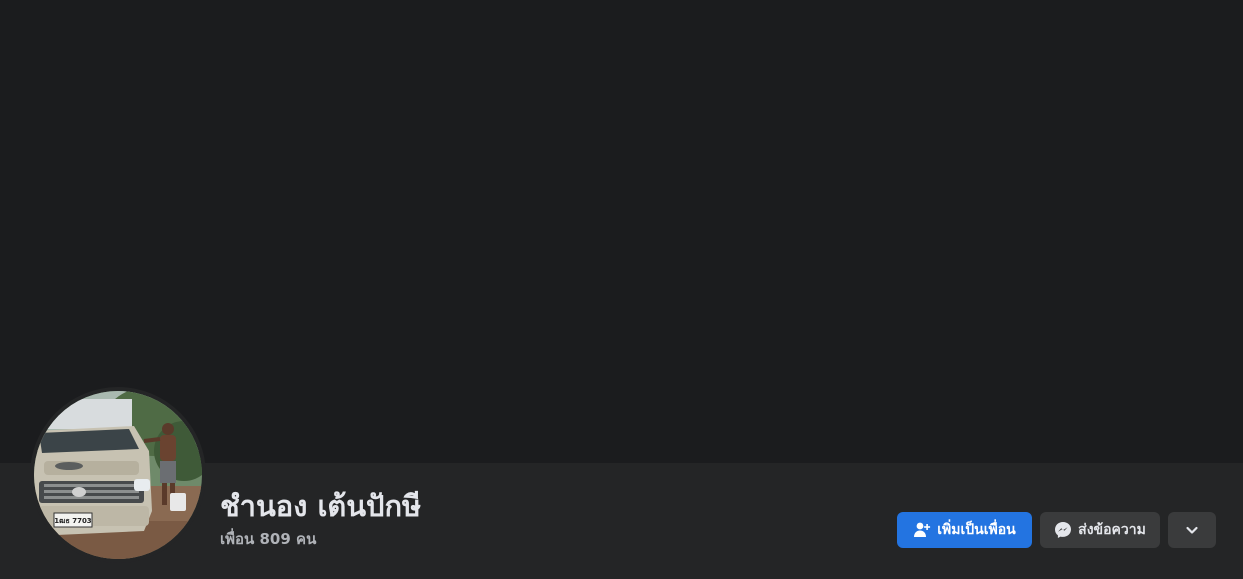  I want to click on add-friend-button: เพิ่มเป็นเพื่อน, so click(964, 530).